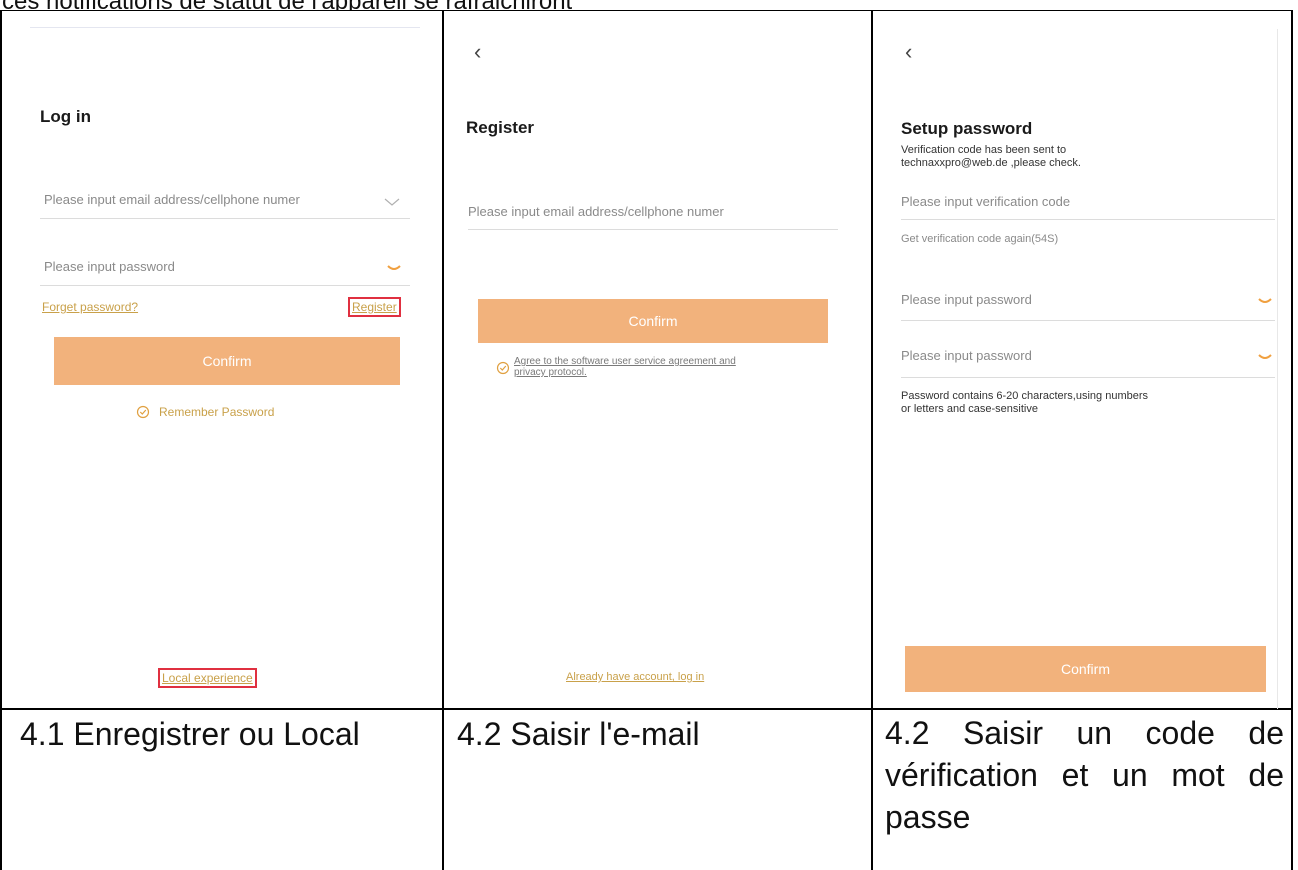  What do you see at coordinates (225, 27) in the screenshot?
I see `top-divider` at bounding box center [225, 27].